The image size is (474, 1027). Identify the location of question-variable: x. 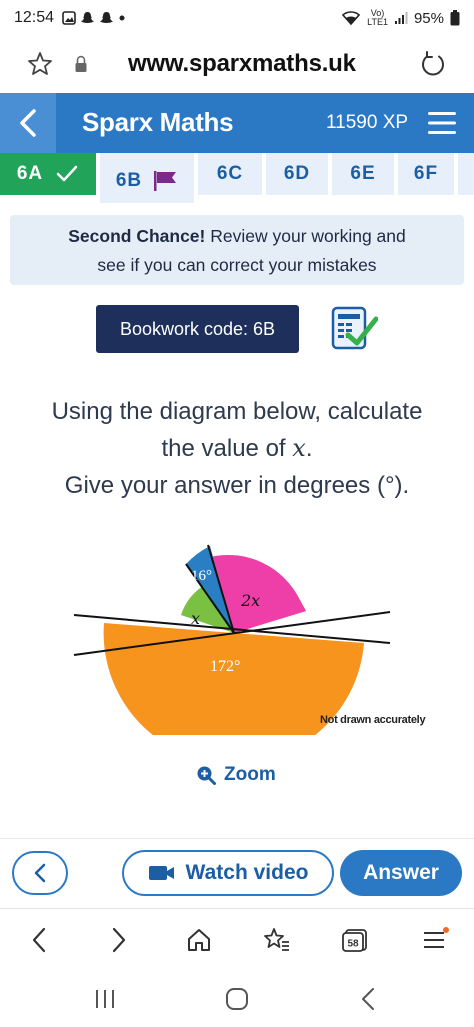
(299, 448).